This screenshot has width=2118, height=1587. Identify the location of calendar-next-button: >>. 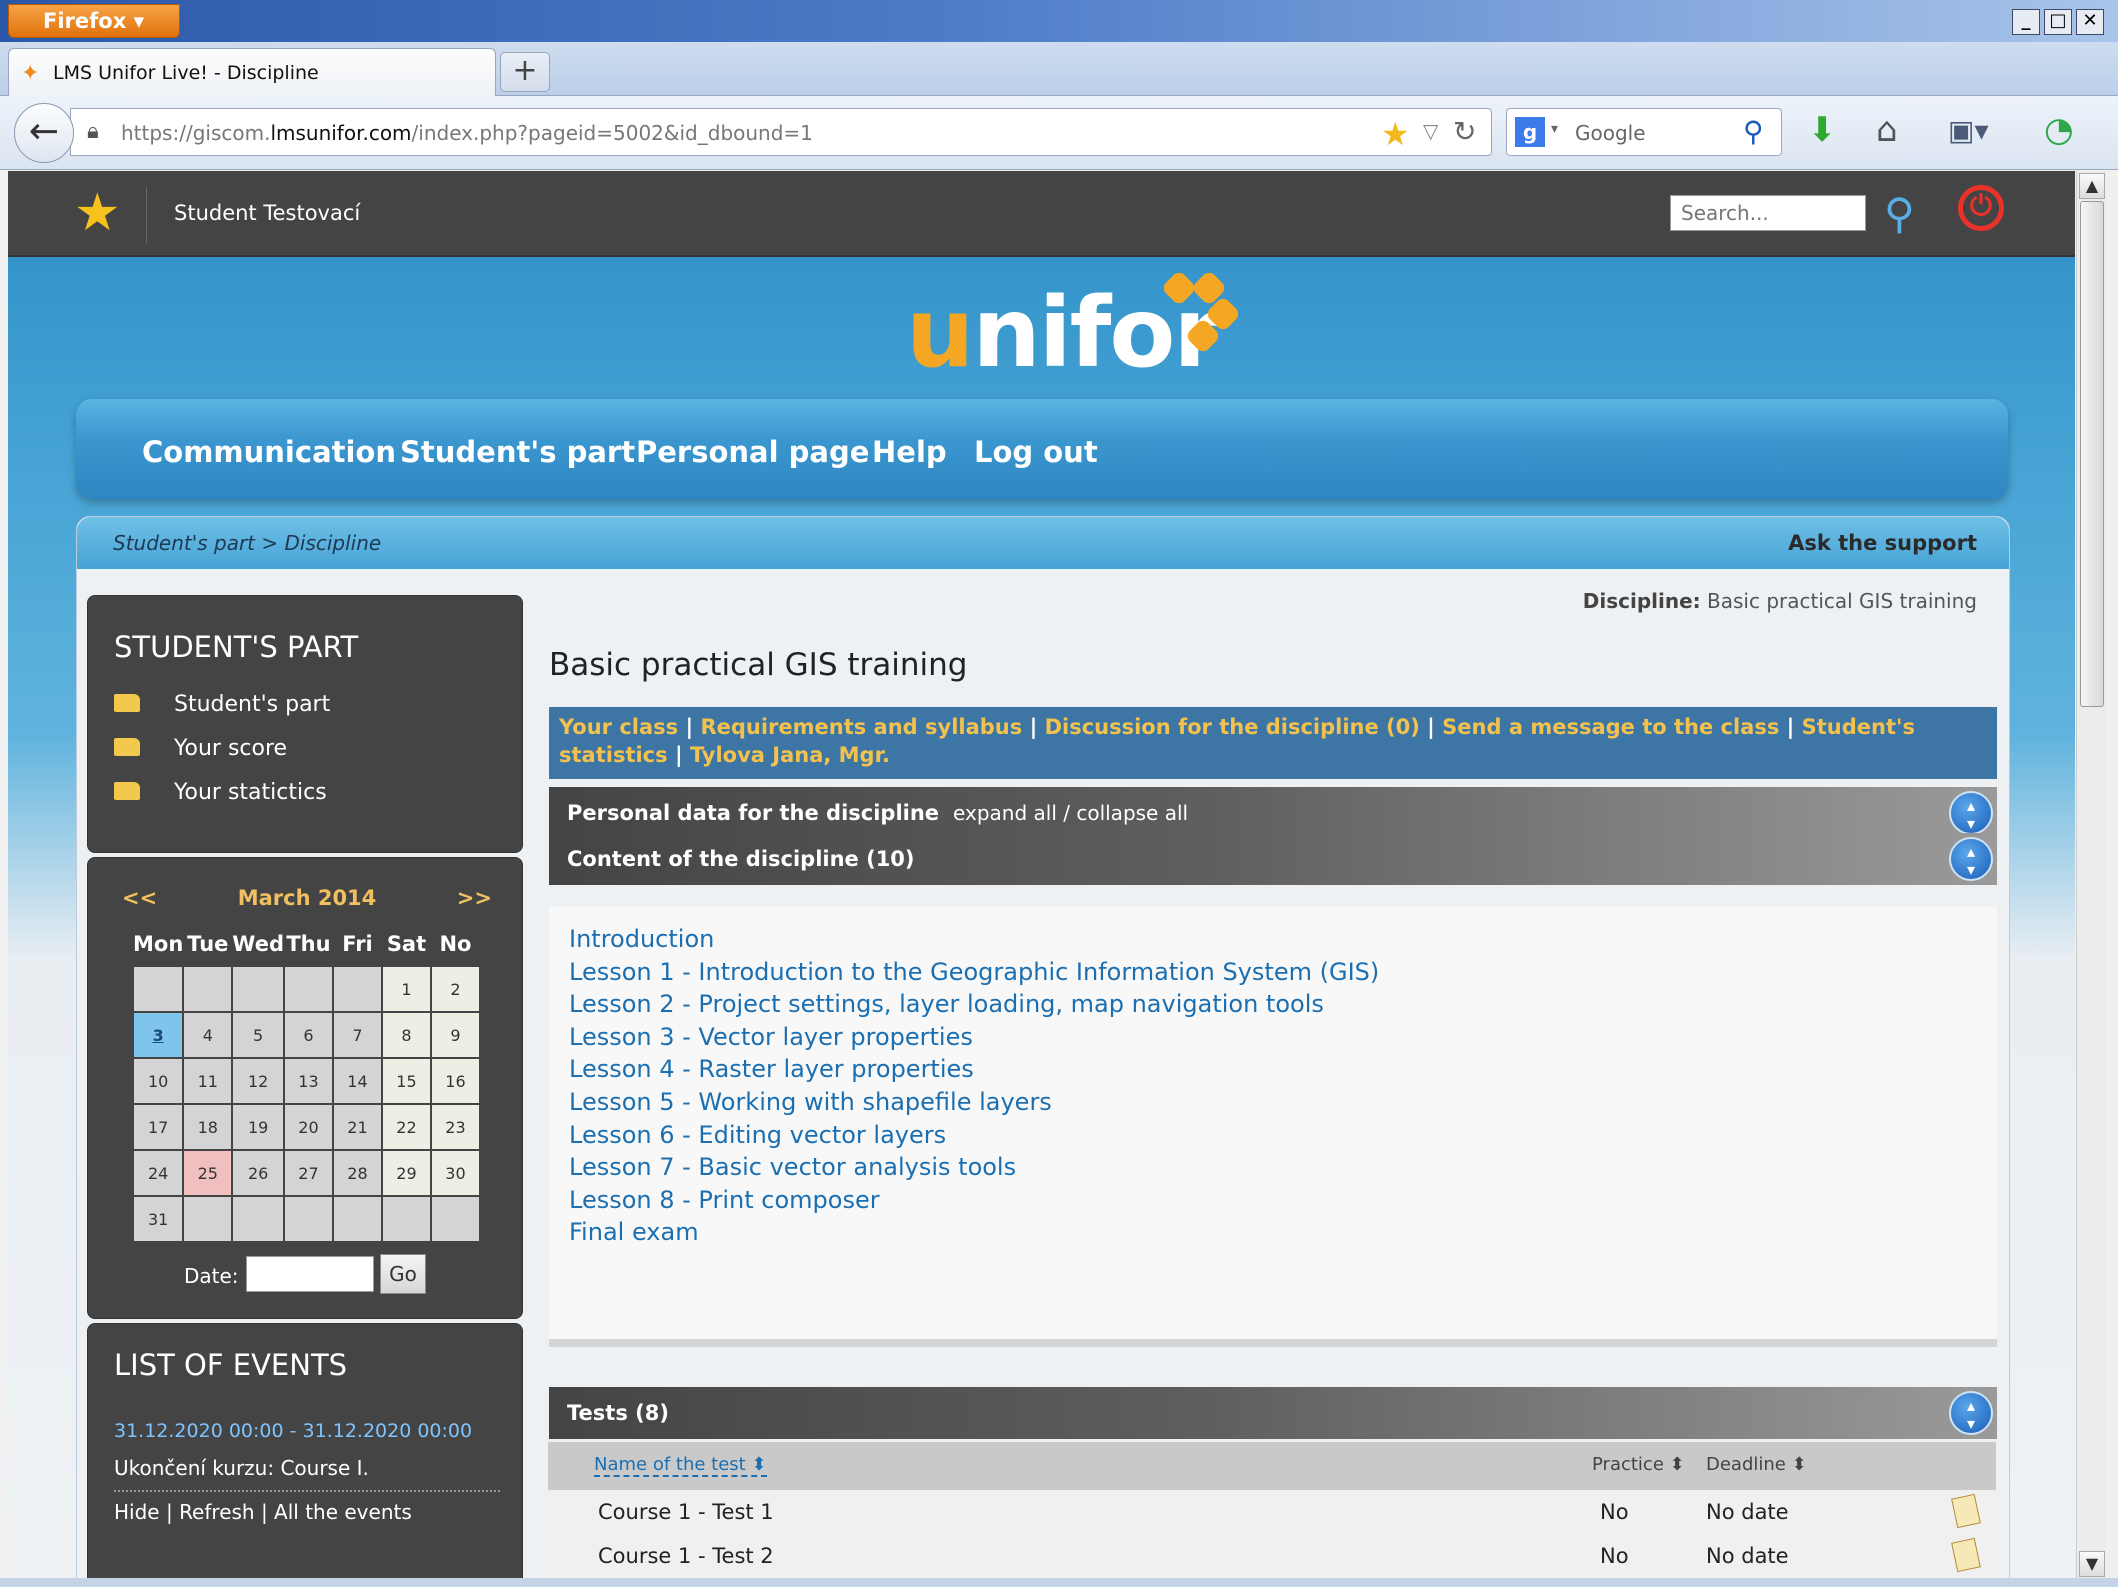
(474, 898).